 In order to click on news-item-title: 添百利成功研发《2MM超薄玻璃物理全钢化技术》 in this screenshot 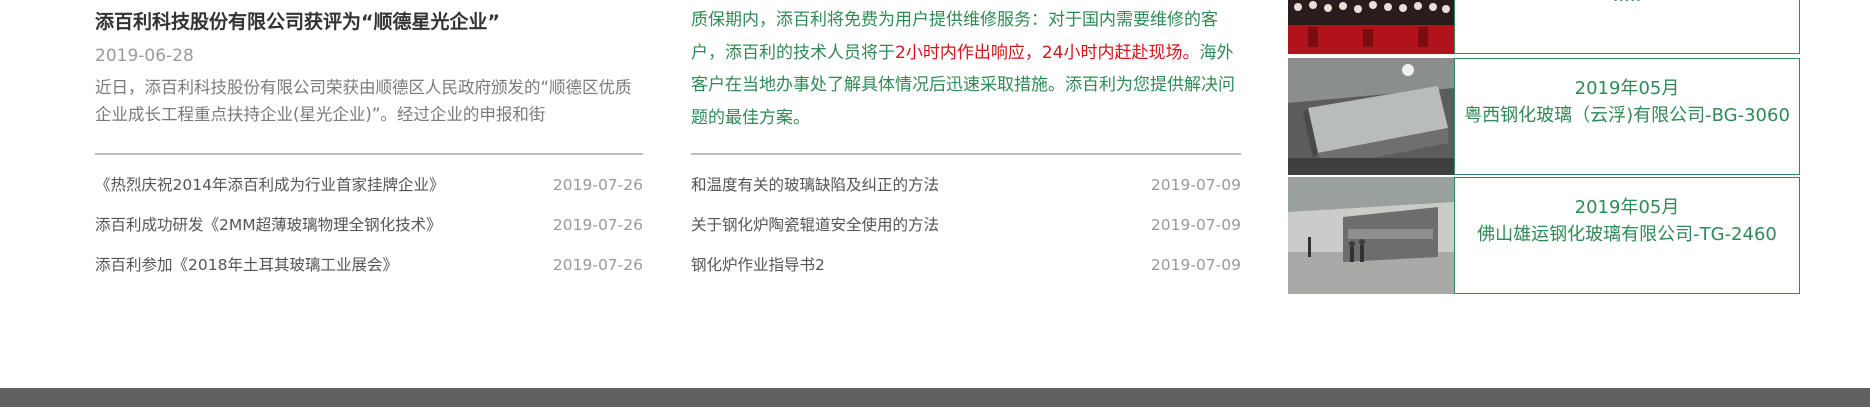, I will do `click(268, 225)`.